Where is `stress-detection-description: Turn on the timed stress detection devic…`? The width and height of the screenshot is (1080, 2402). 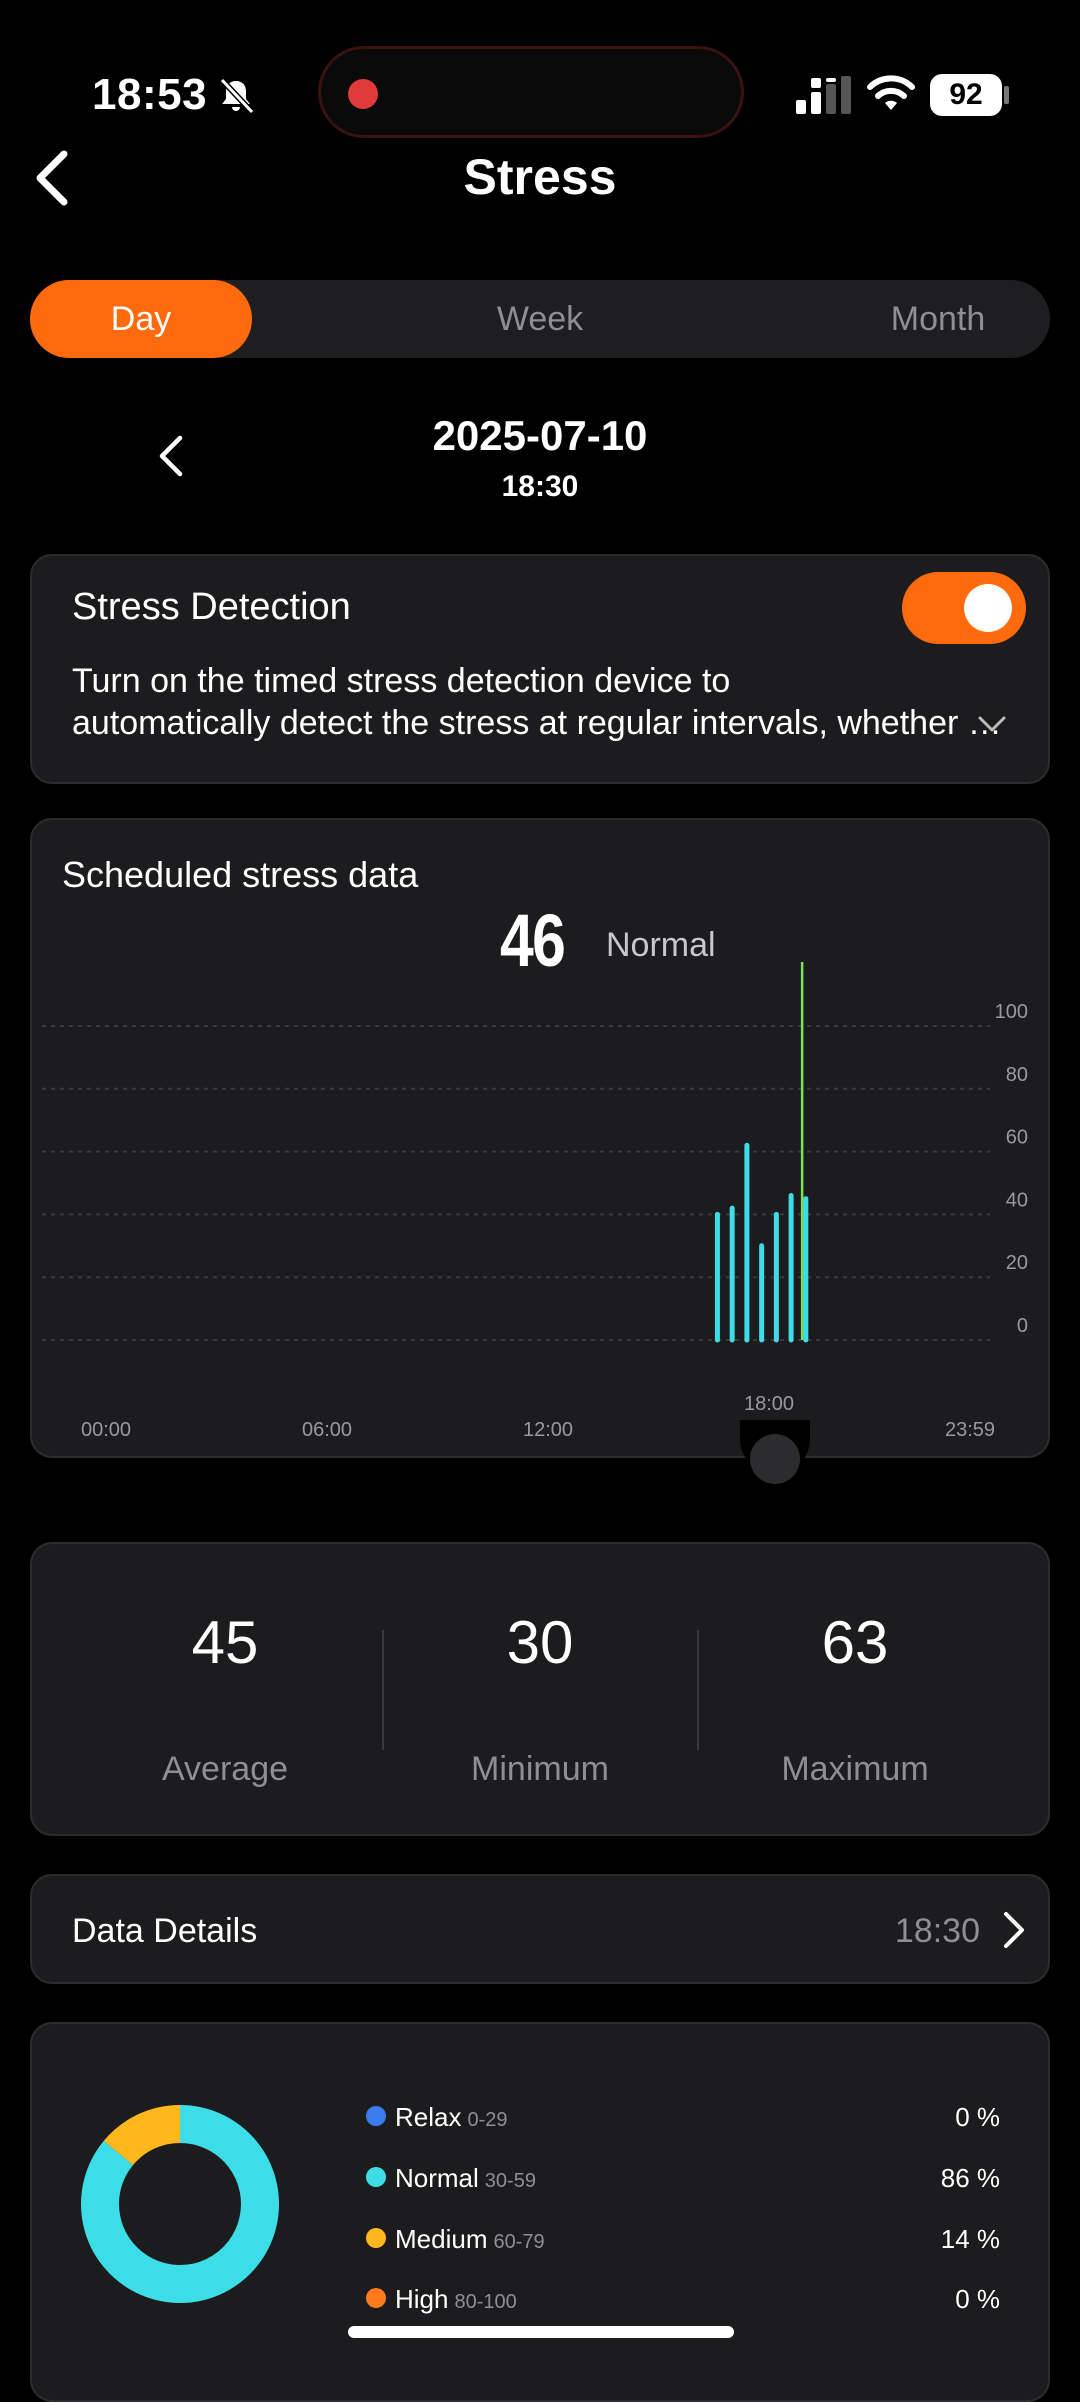 stress-detection-description: Turn on the timed stress detection devic… is located at coordinates (542, 702).